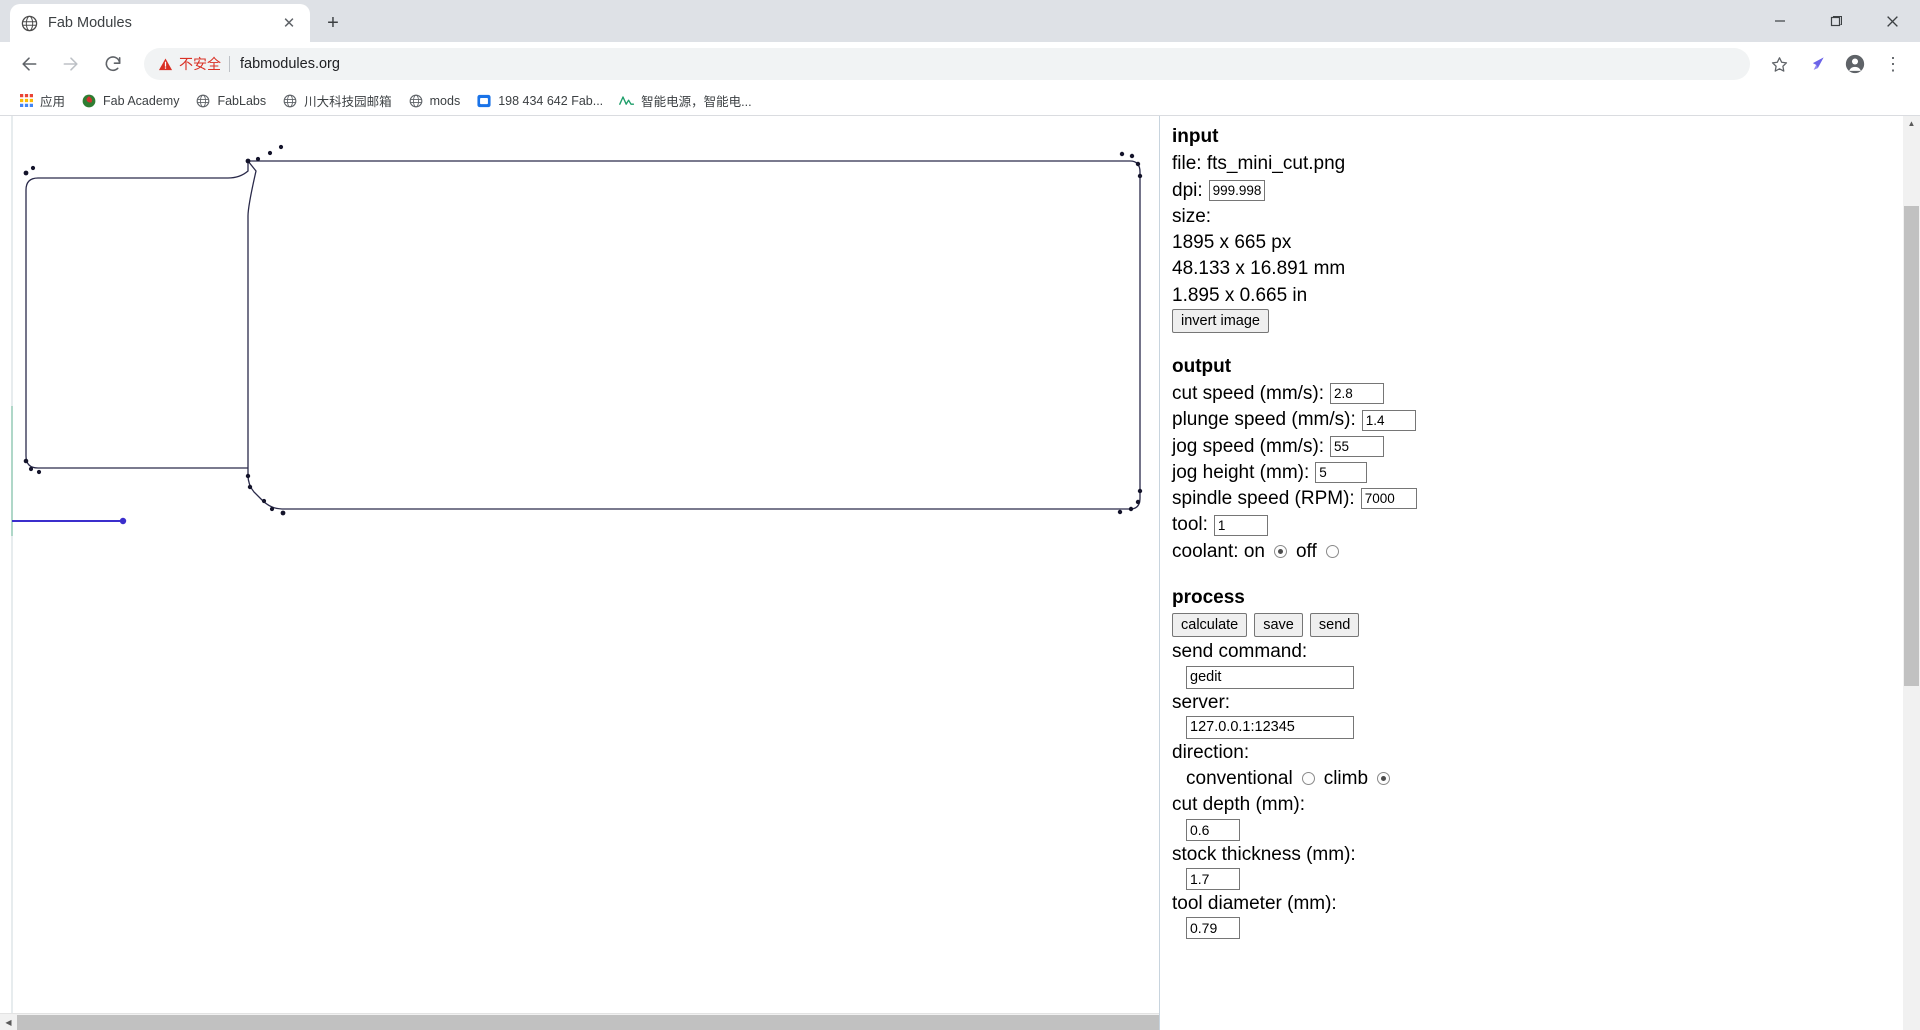  I want to click on server-row, so click(1553, 727).